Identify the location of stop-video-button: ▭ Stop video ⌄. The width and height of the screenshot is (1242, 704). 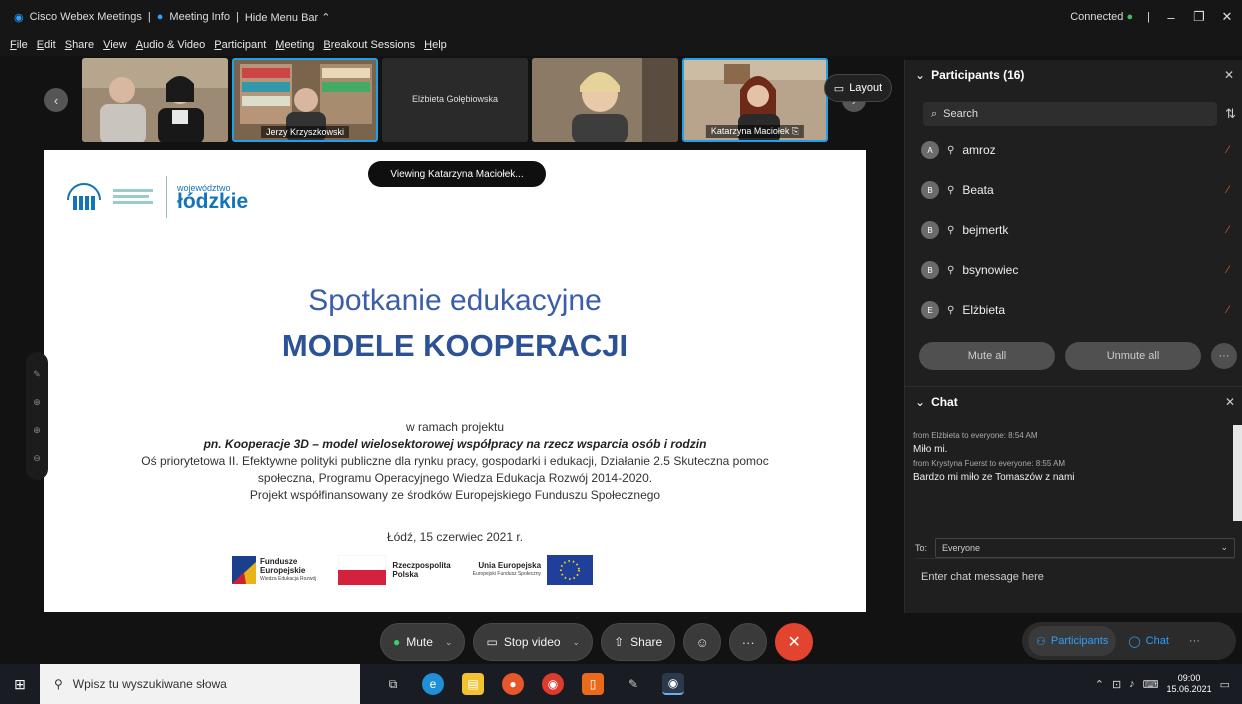
(533, 642).